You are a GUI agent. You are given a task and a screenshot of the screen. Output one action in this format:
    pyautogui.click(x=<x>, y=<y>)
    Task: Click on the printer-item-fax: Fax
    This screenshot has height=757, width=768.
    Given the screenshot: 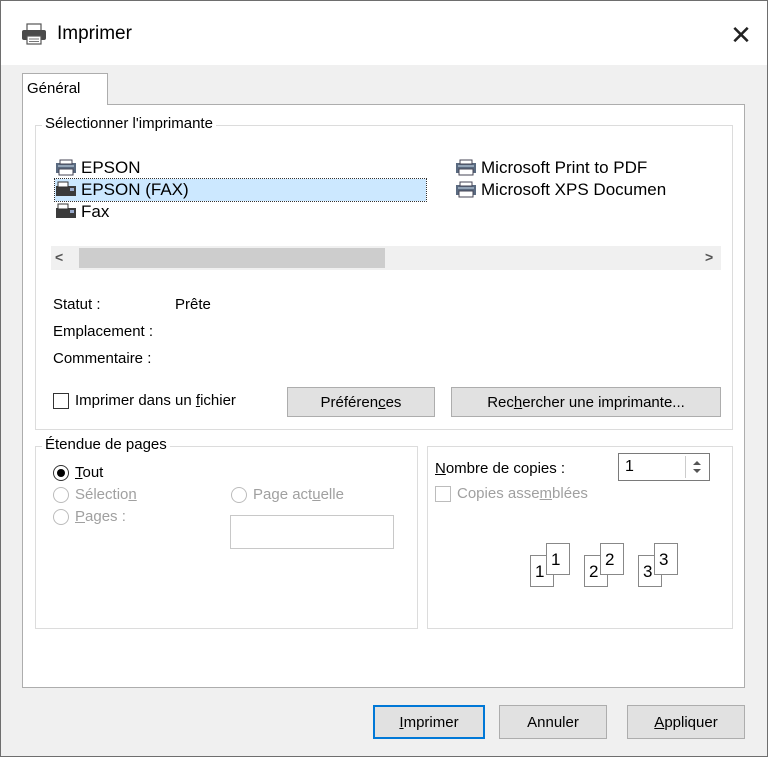 What is the action you would take?
    pyautogui.click(x=82, y=212)
    